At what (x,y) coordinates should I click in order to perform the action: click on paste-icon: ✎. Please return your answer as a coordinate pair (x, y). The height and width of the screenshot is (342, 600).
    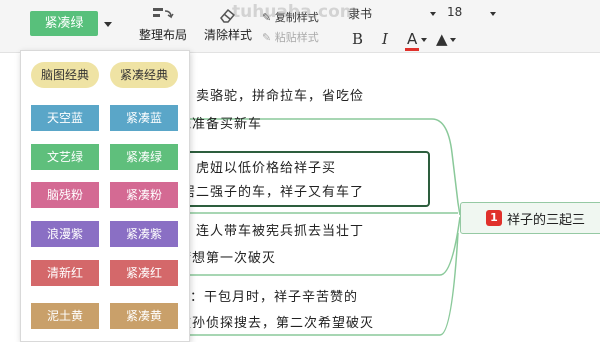
    Looking at the image, I should click on (267, 37).